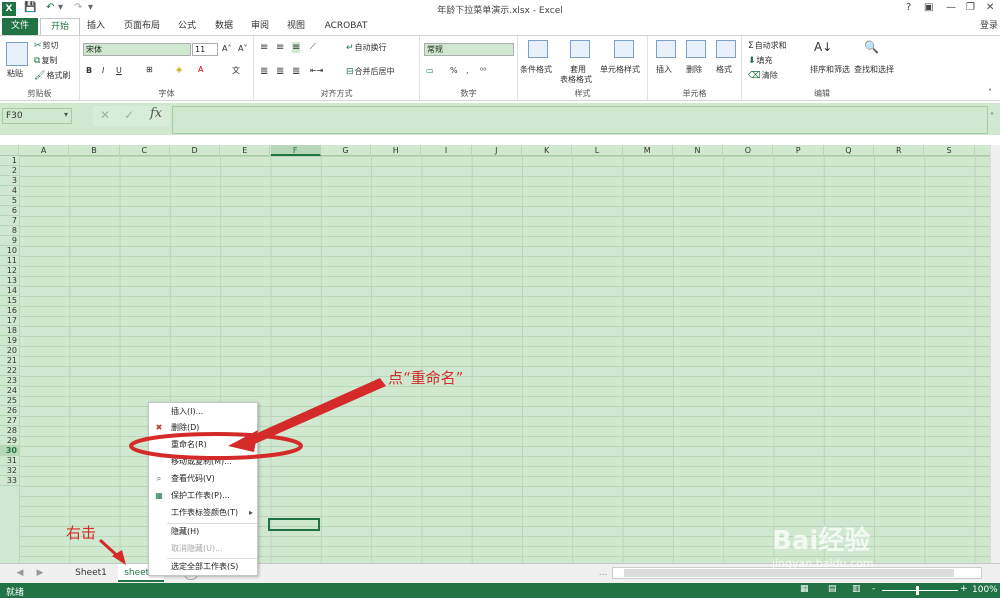 This screenshot has height=598, width=1000. What do you see at coordinates (200, 69) in the screenshot?
I see `font-color-icon: A` at bounding box center [200, 69].